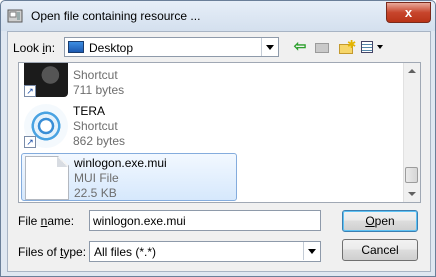  What do you see at coordinates (412, 194) in the screenshot?
I see `scroll-down-icon` at bounding box center [412, 194].